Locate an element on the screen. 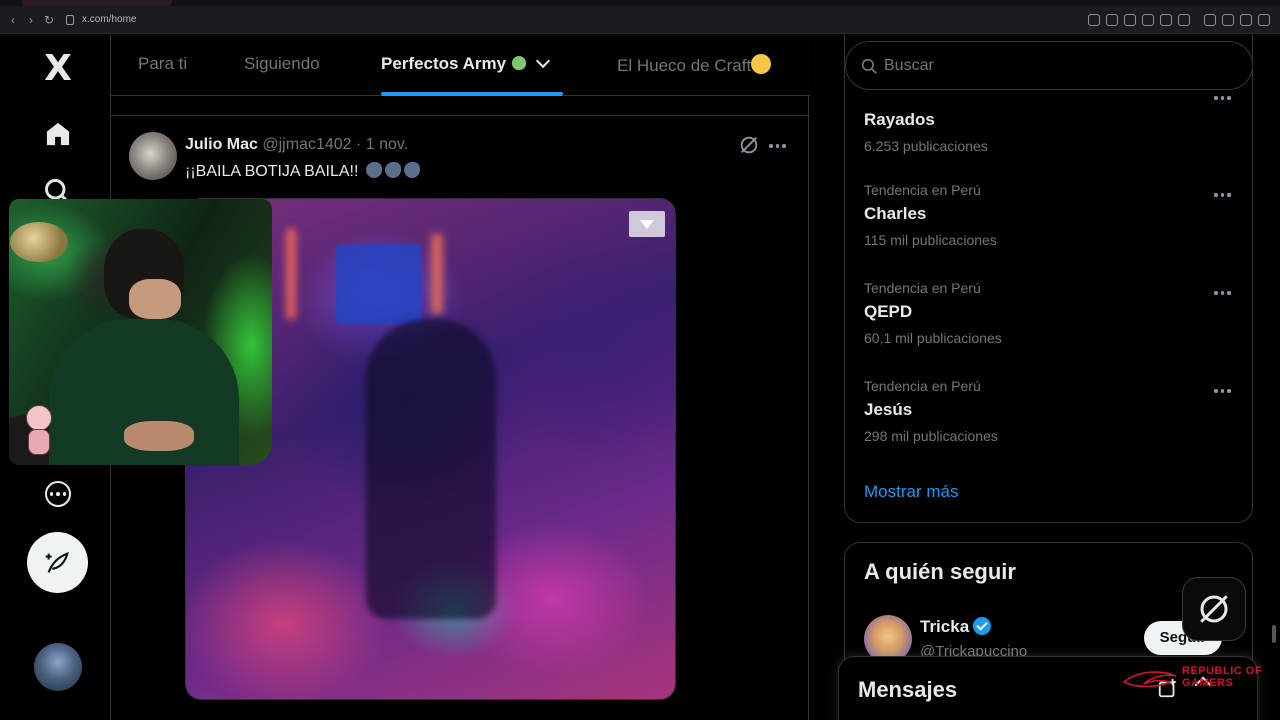 The image size is (1280, 720). reload-icon: ↻ is located at coordinates (49, 20).